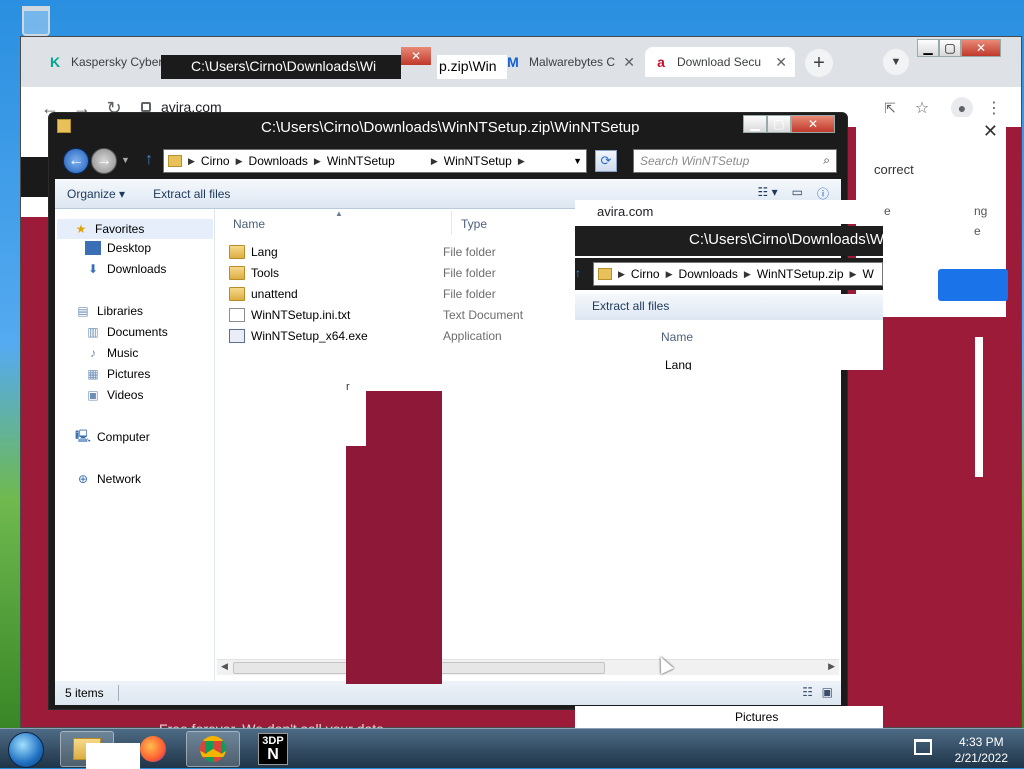 The height and width of the screenshot is (769, 1024). Describe the element at coordinates (83, 311) in the screenshot. I see `libraries-icon: ▤` at that location.